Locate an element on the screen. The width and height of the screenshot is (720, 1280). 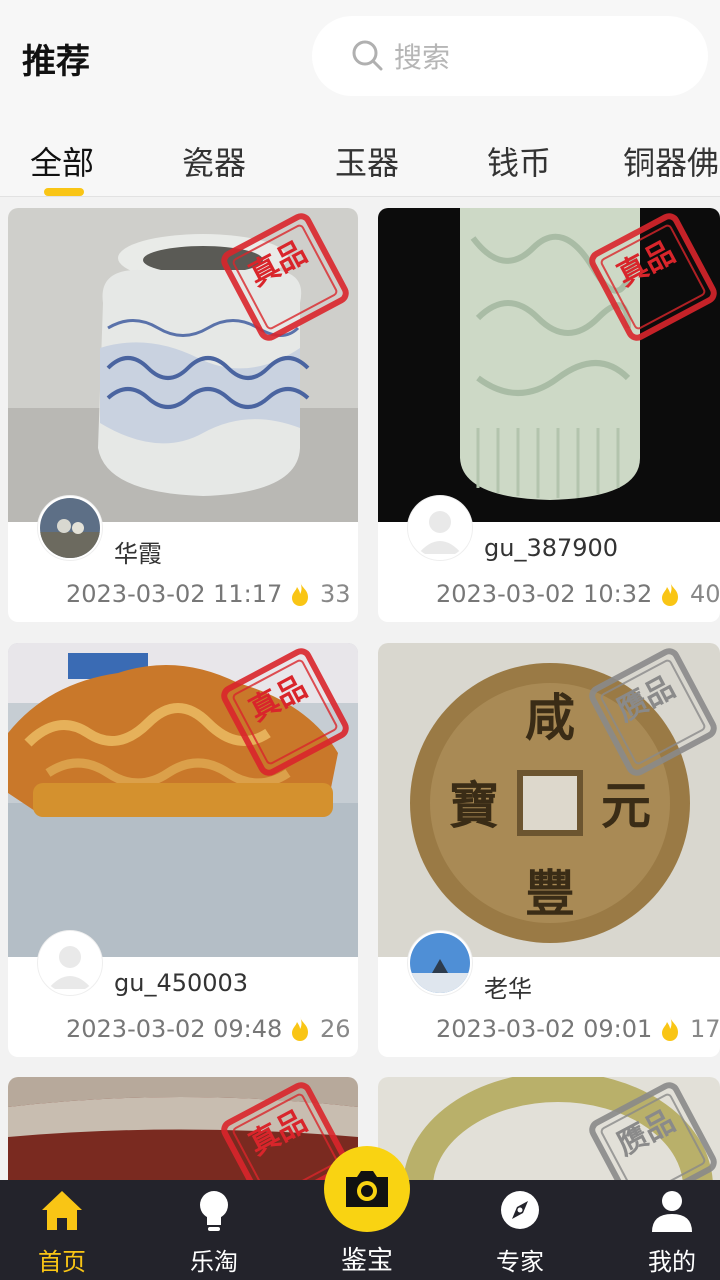
hot-count-value: 33 is located at coordinates (335, 594).